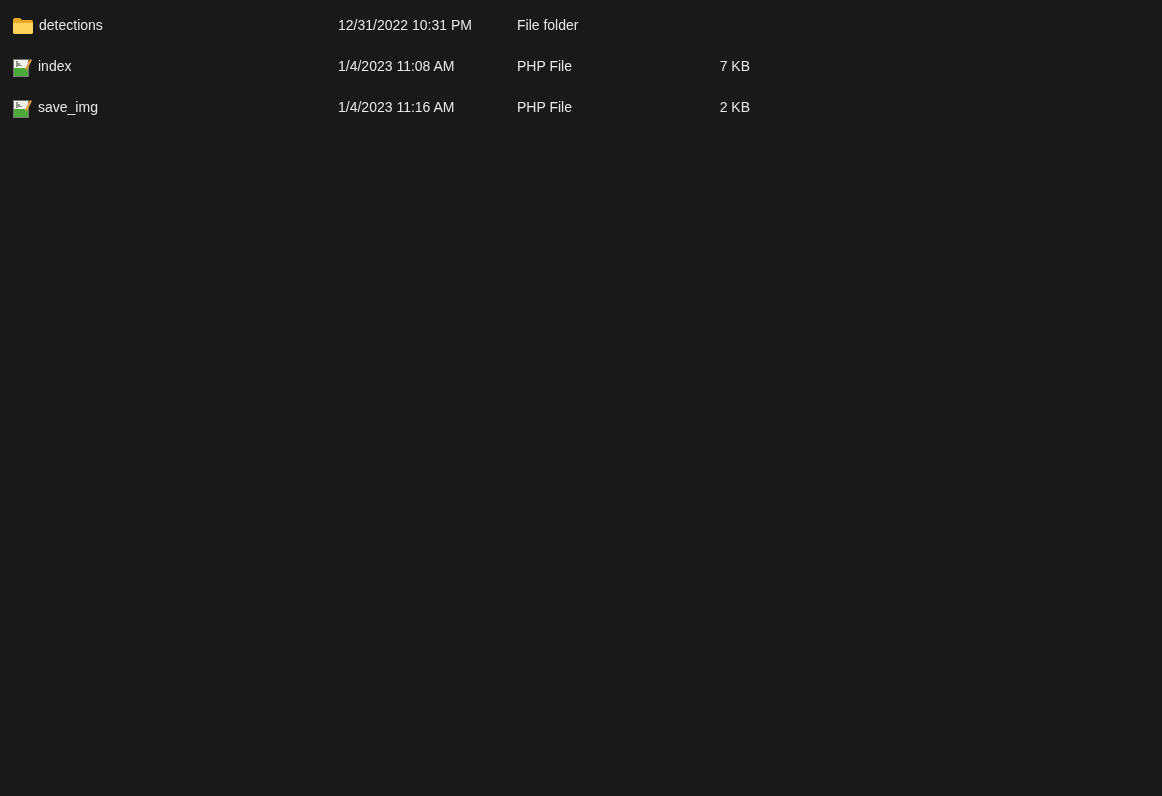 The image size is (1162, 796). What do you see at coordinates (23, 25) in the screenshot?
I see `folder-icon` at bounding box center [23, 25].